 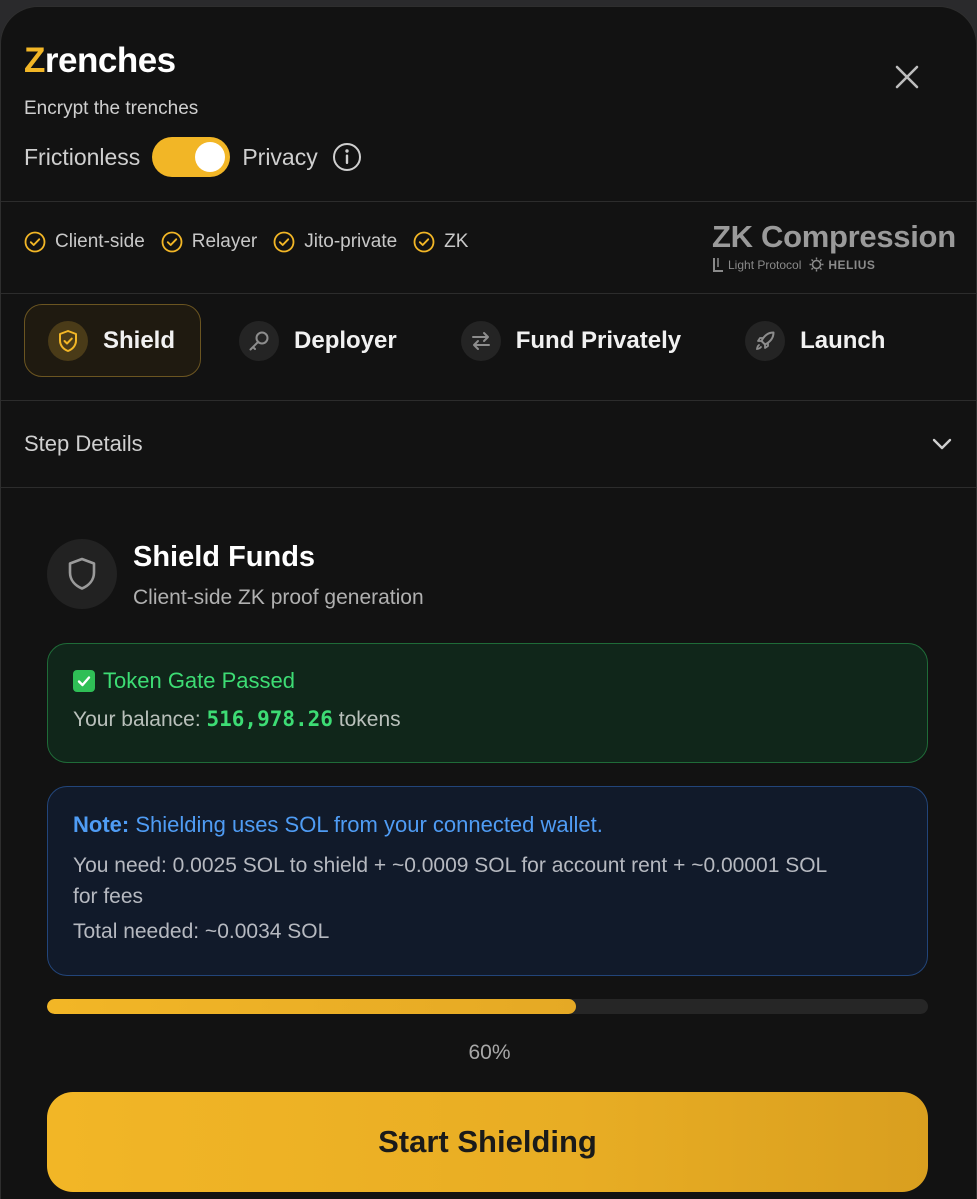 What do you see at coordinates (83, 443) in the screenshot?
I see `step-details-label: Step Details` at bounding box center [83, 443].